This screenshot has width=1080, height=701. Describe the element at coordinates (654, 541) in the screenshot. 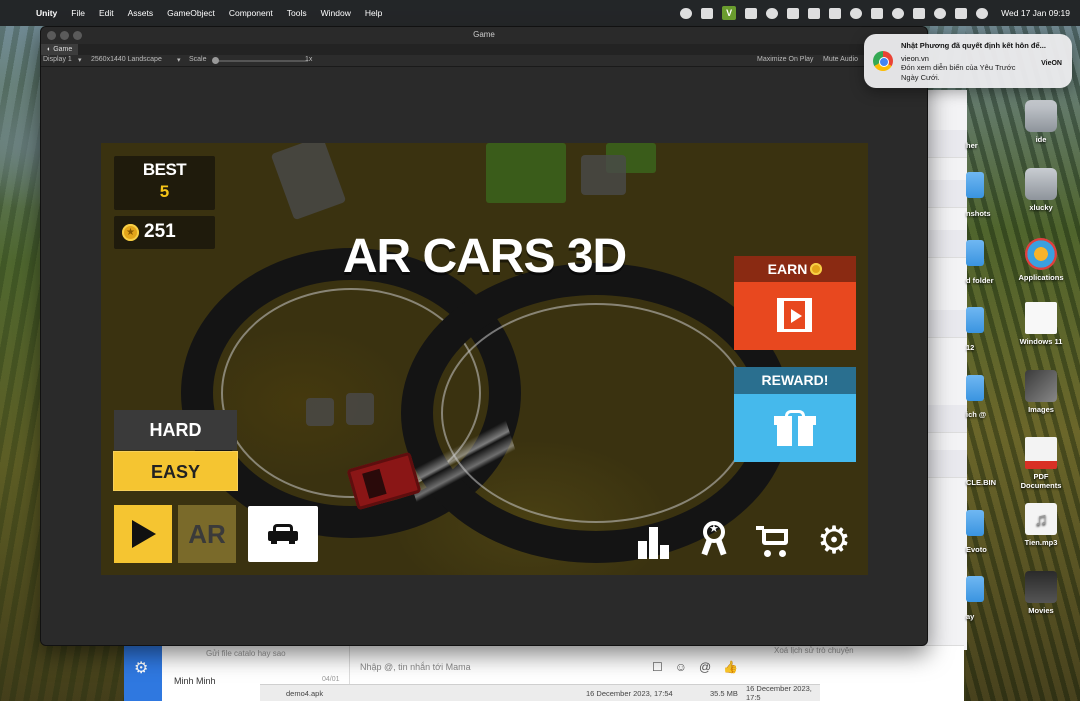

I see `leaderboard-button` at that location.